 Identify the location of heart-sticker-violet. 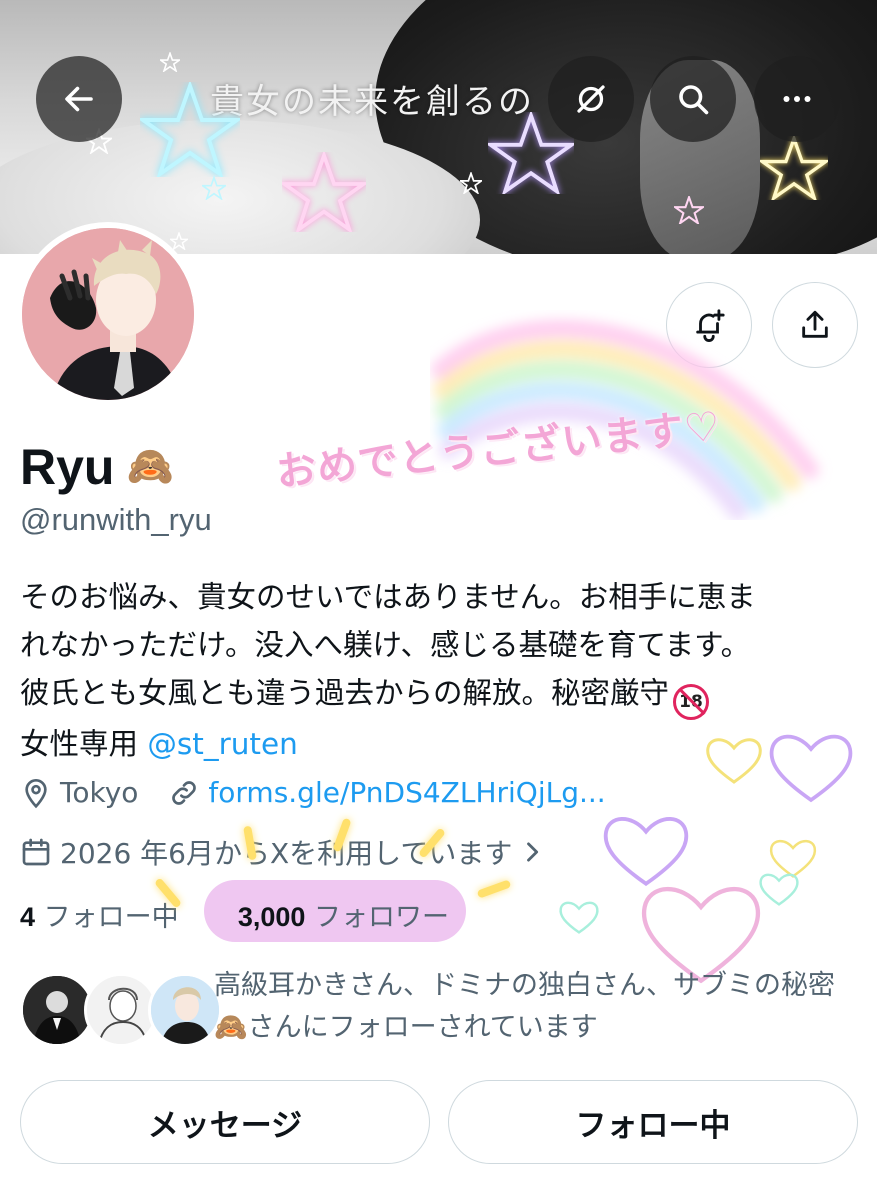
(811, 768).